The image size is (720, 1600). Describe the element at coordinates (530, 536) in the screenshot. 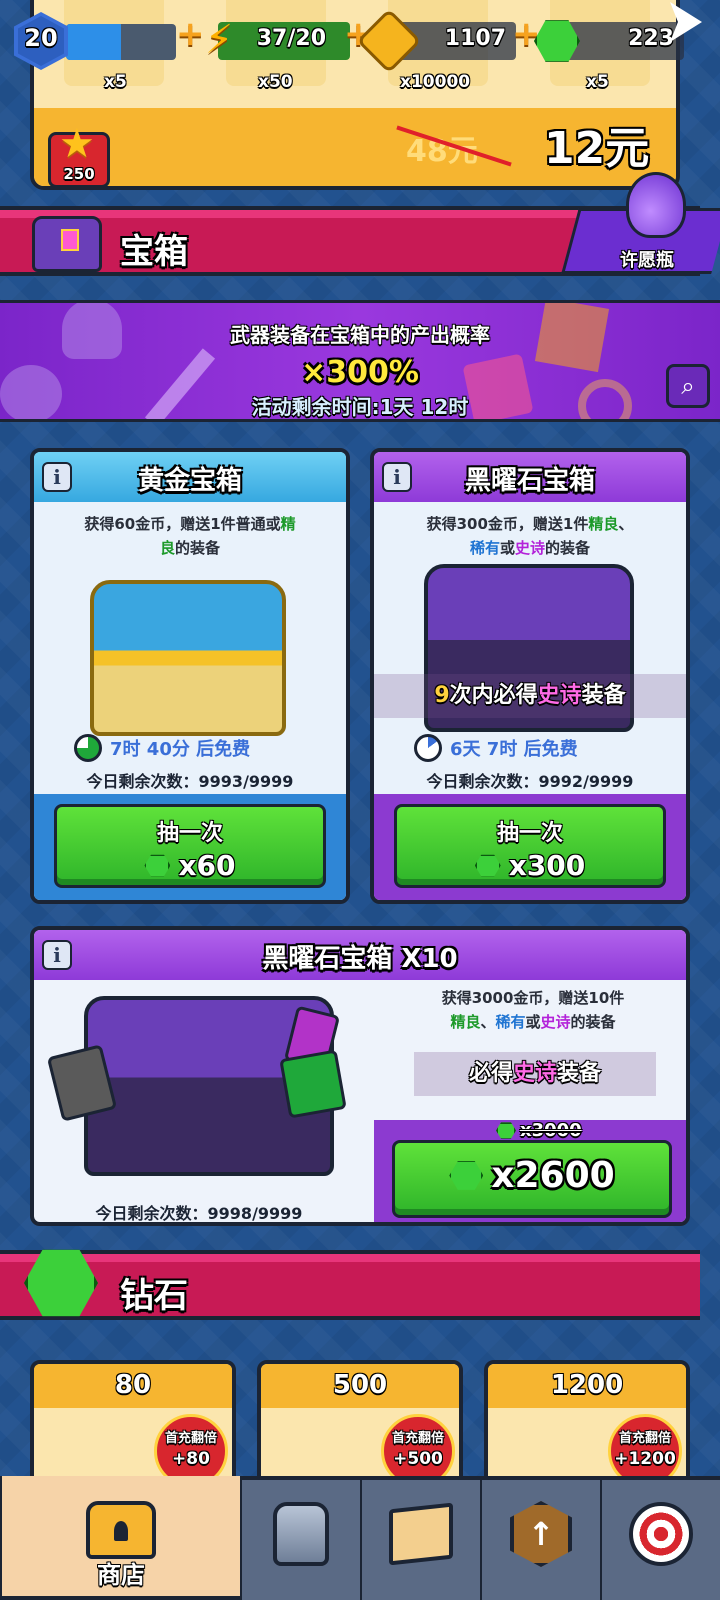

I see `card-description: 获得300金币，赠送1件精良、 稀有或史诗的装备` at that location.